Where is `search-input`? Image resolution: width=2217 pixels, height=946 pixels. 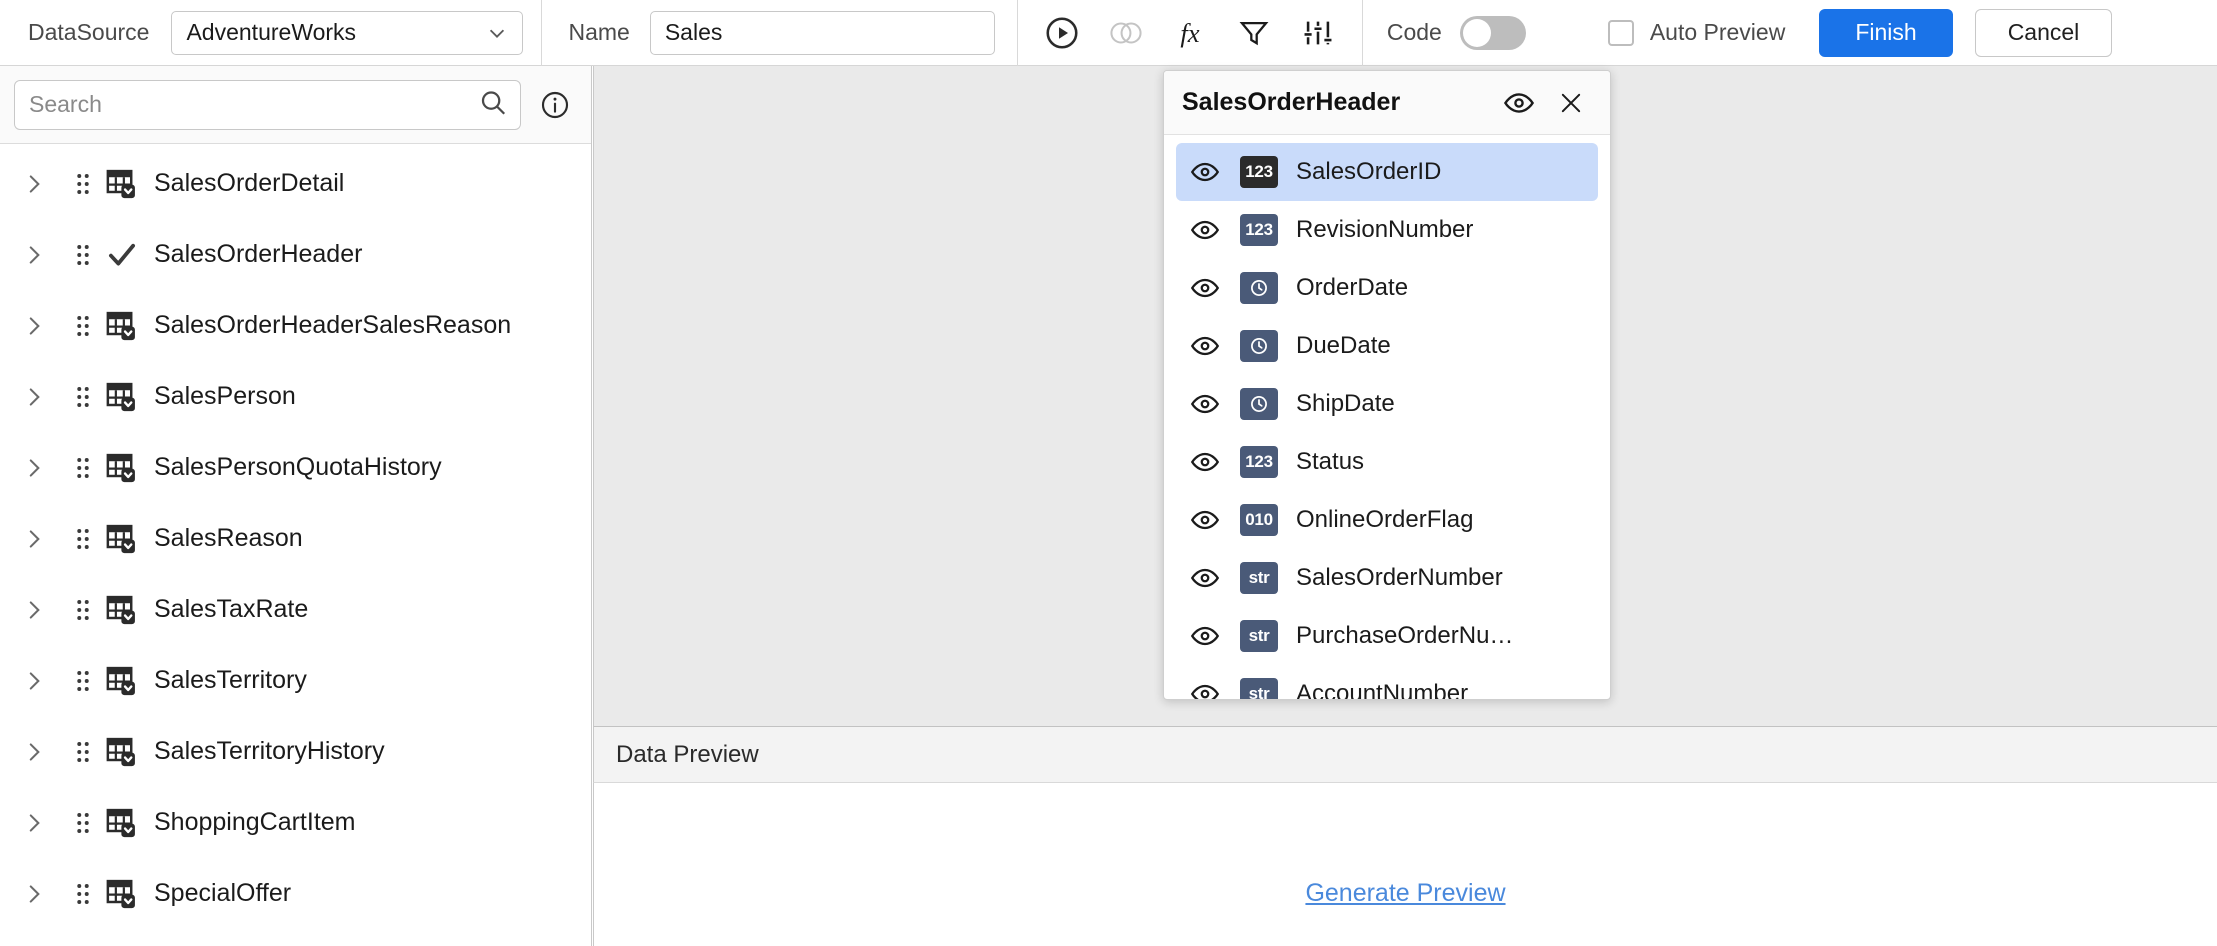
search-input is located at coordinates (267, 104).